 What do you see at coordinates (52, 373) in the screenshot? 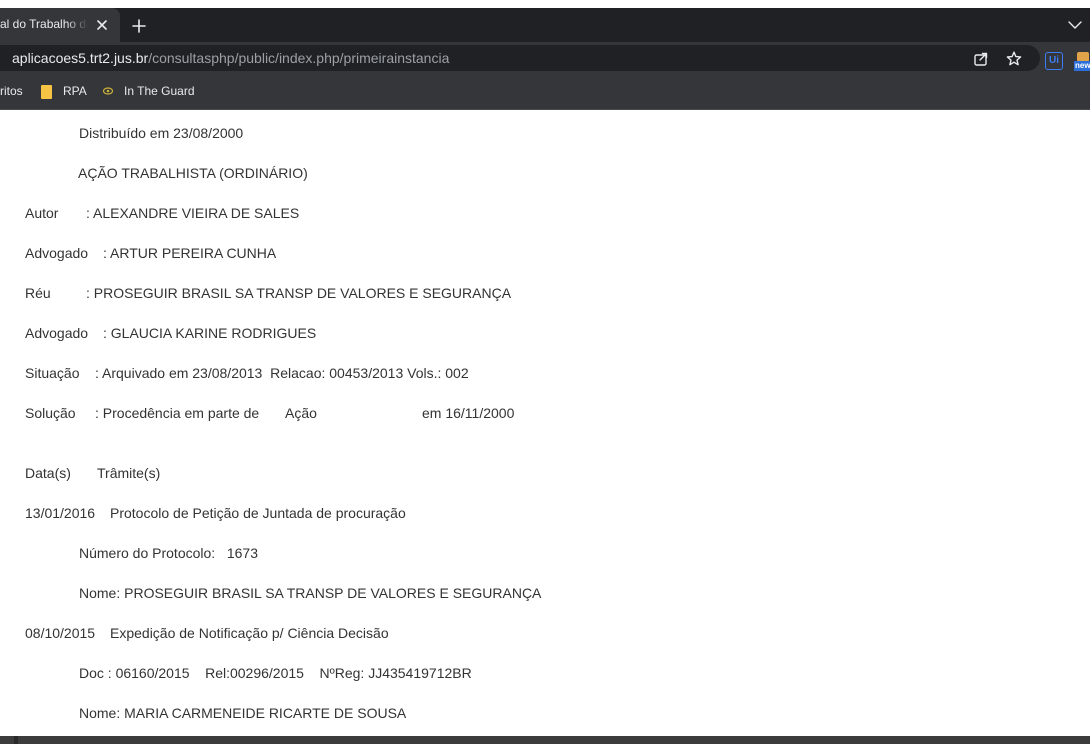
I see `status-label: Situação` at bounding box center [52, 373].